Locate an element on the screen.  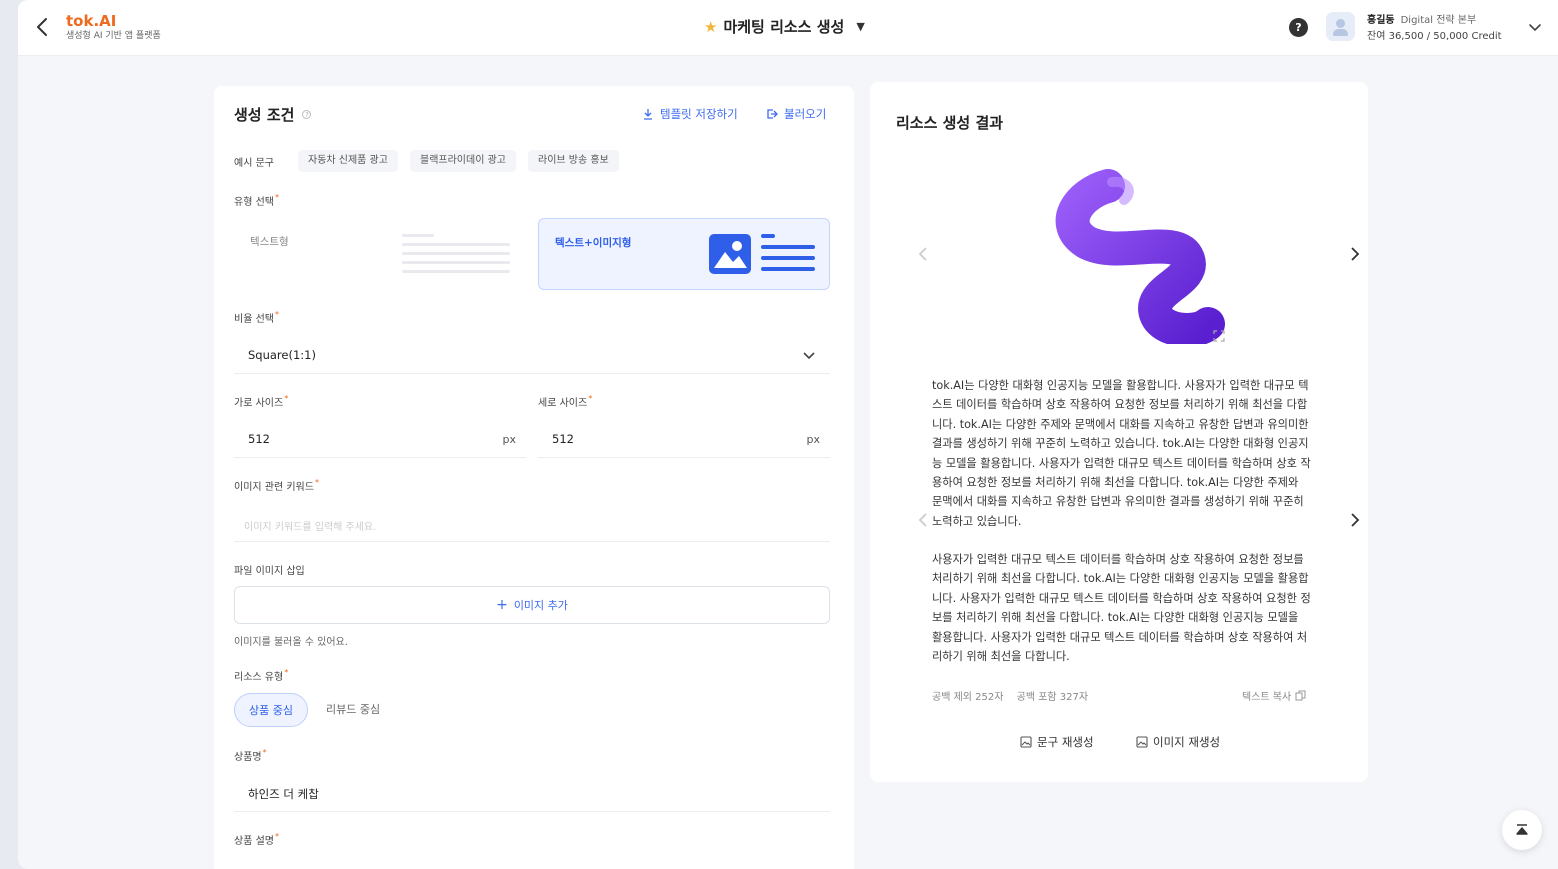
caret-down-icon: ▼ is located at coordinates (860, 26).